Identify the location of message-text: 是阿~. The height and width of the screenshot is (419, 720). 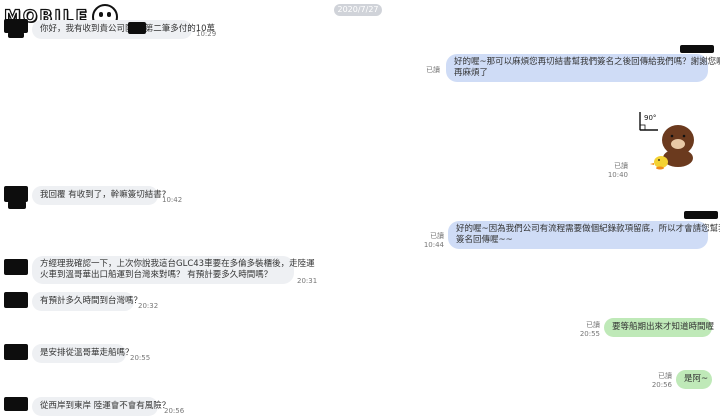
(696, 379).